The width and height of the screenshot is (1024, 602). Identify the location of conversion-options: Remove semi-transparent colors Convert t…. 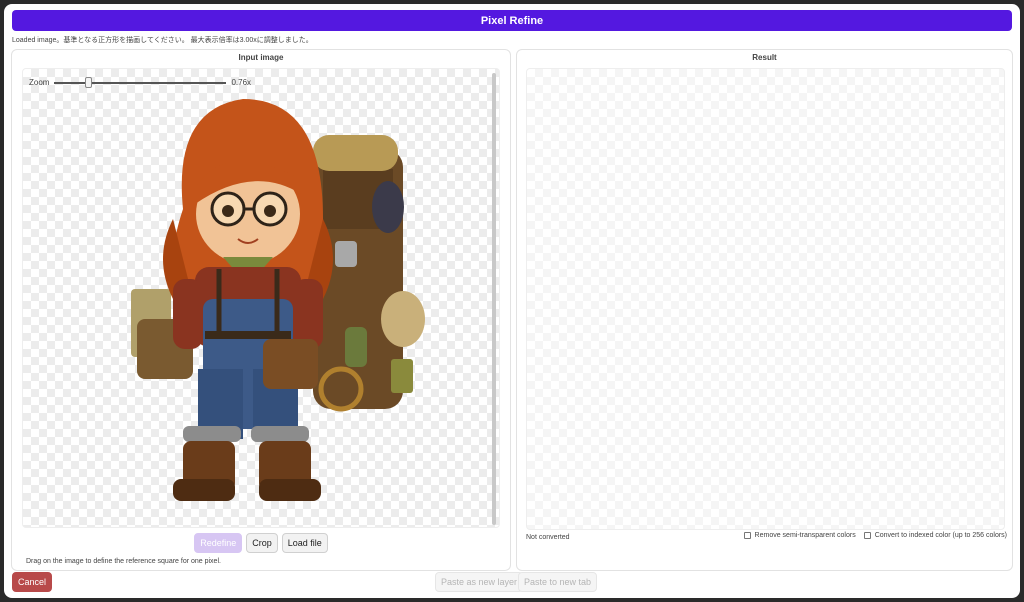
(875, 535).